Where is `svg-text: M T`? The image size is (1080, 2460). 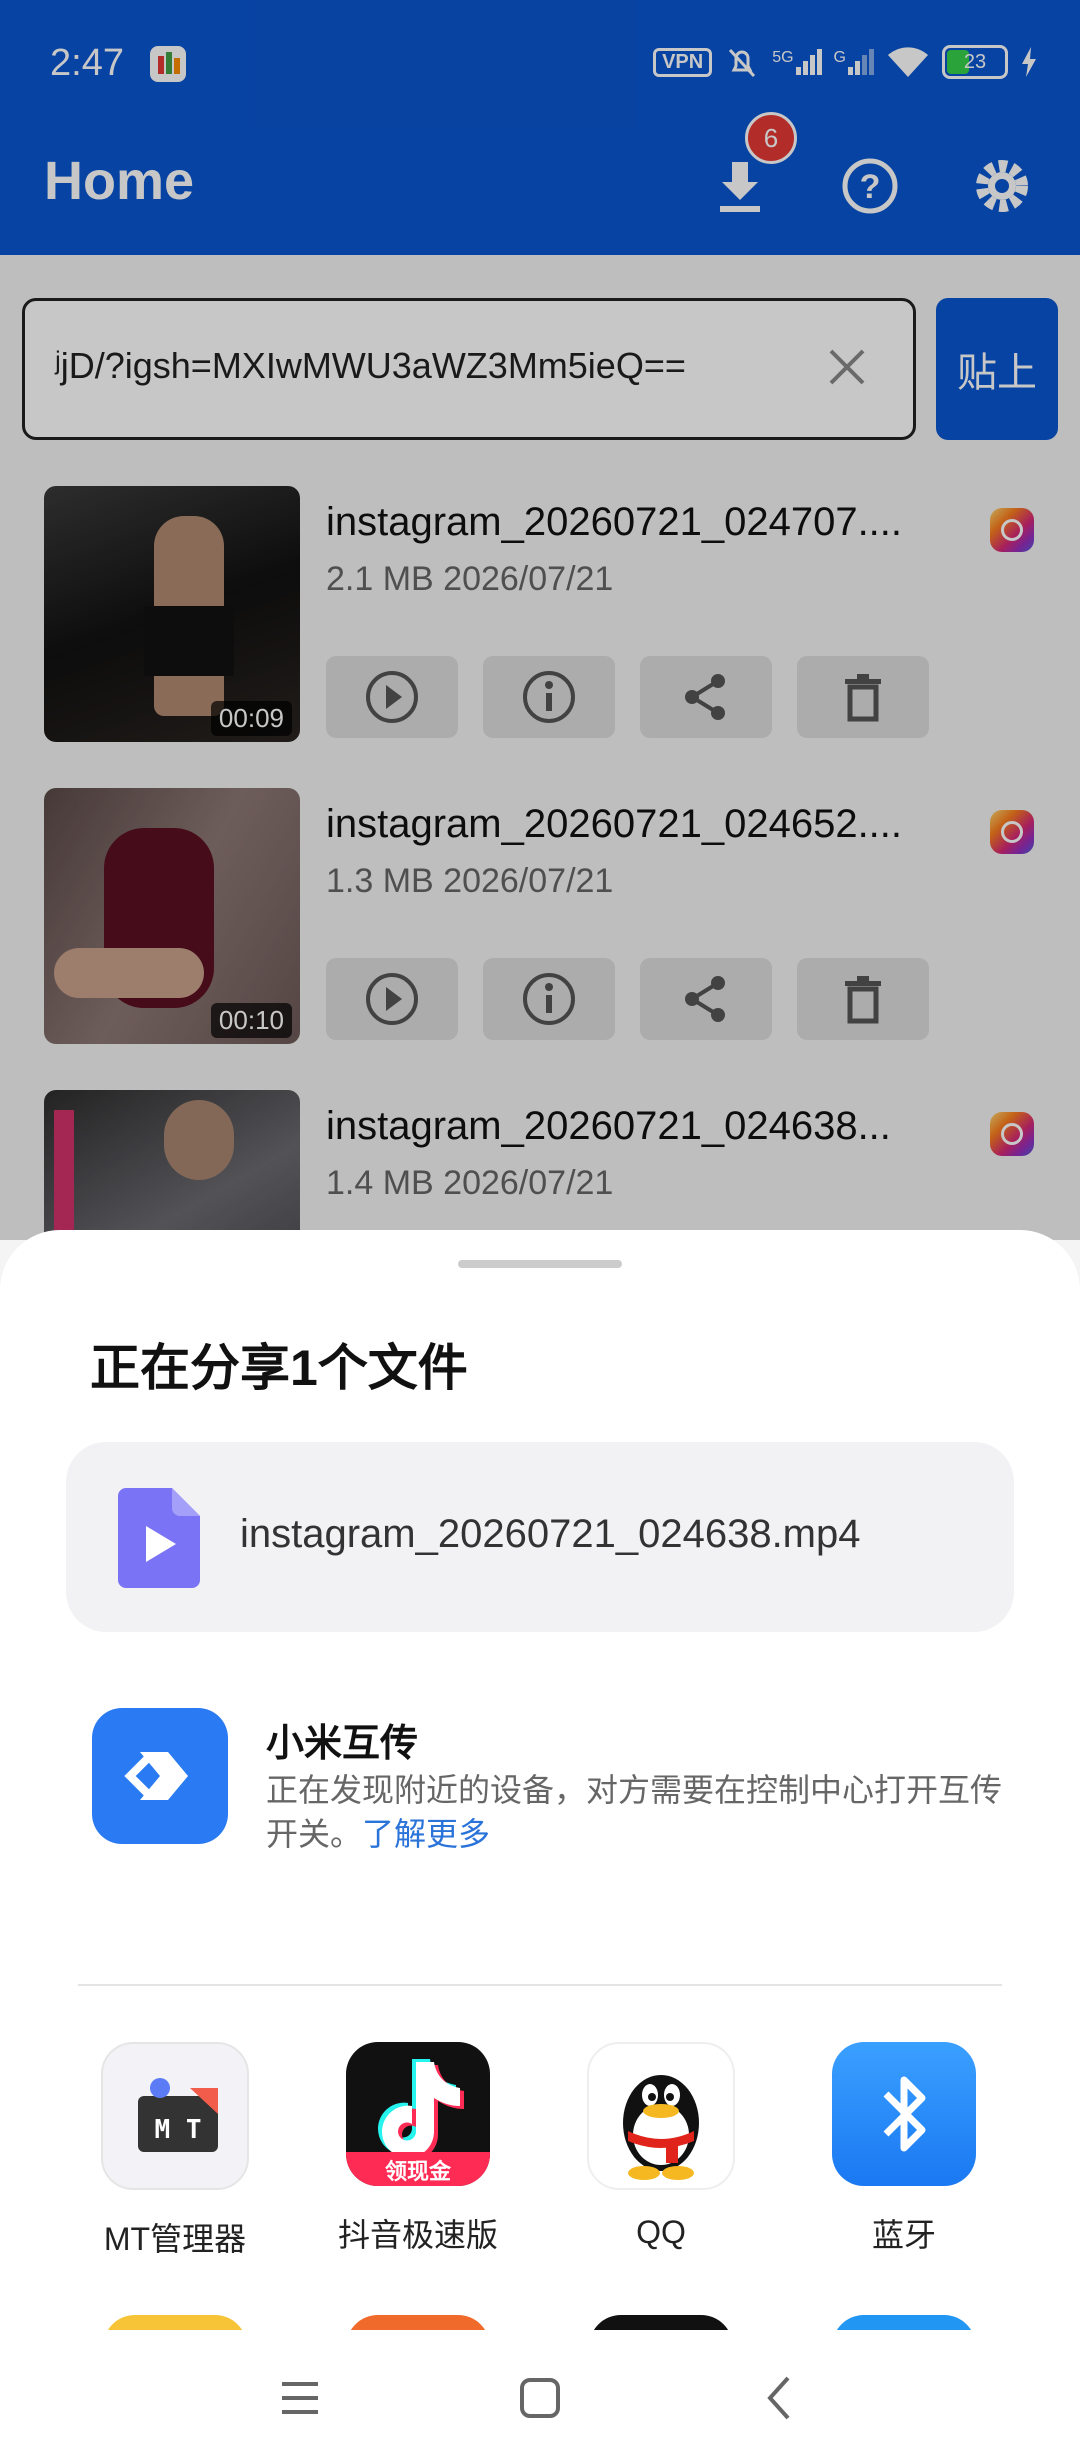 svg-text: M T is located at coordinates (178, 2130).